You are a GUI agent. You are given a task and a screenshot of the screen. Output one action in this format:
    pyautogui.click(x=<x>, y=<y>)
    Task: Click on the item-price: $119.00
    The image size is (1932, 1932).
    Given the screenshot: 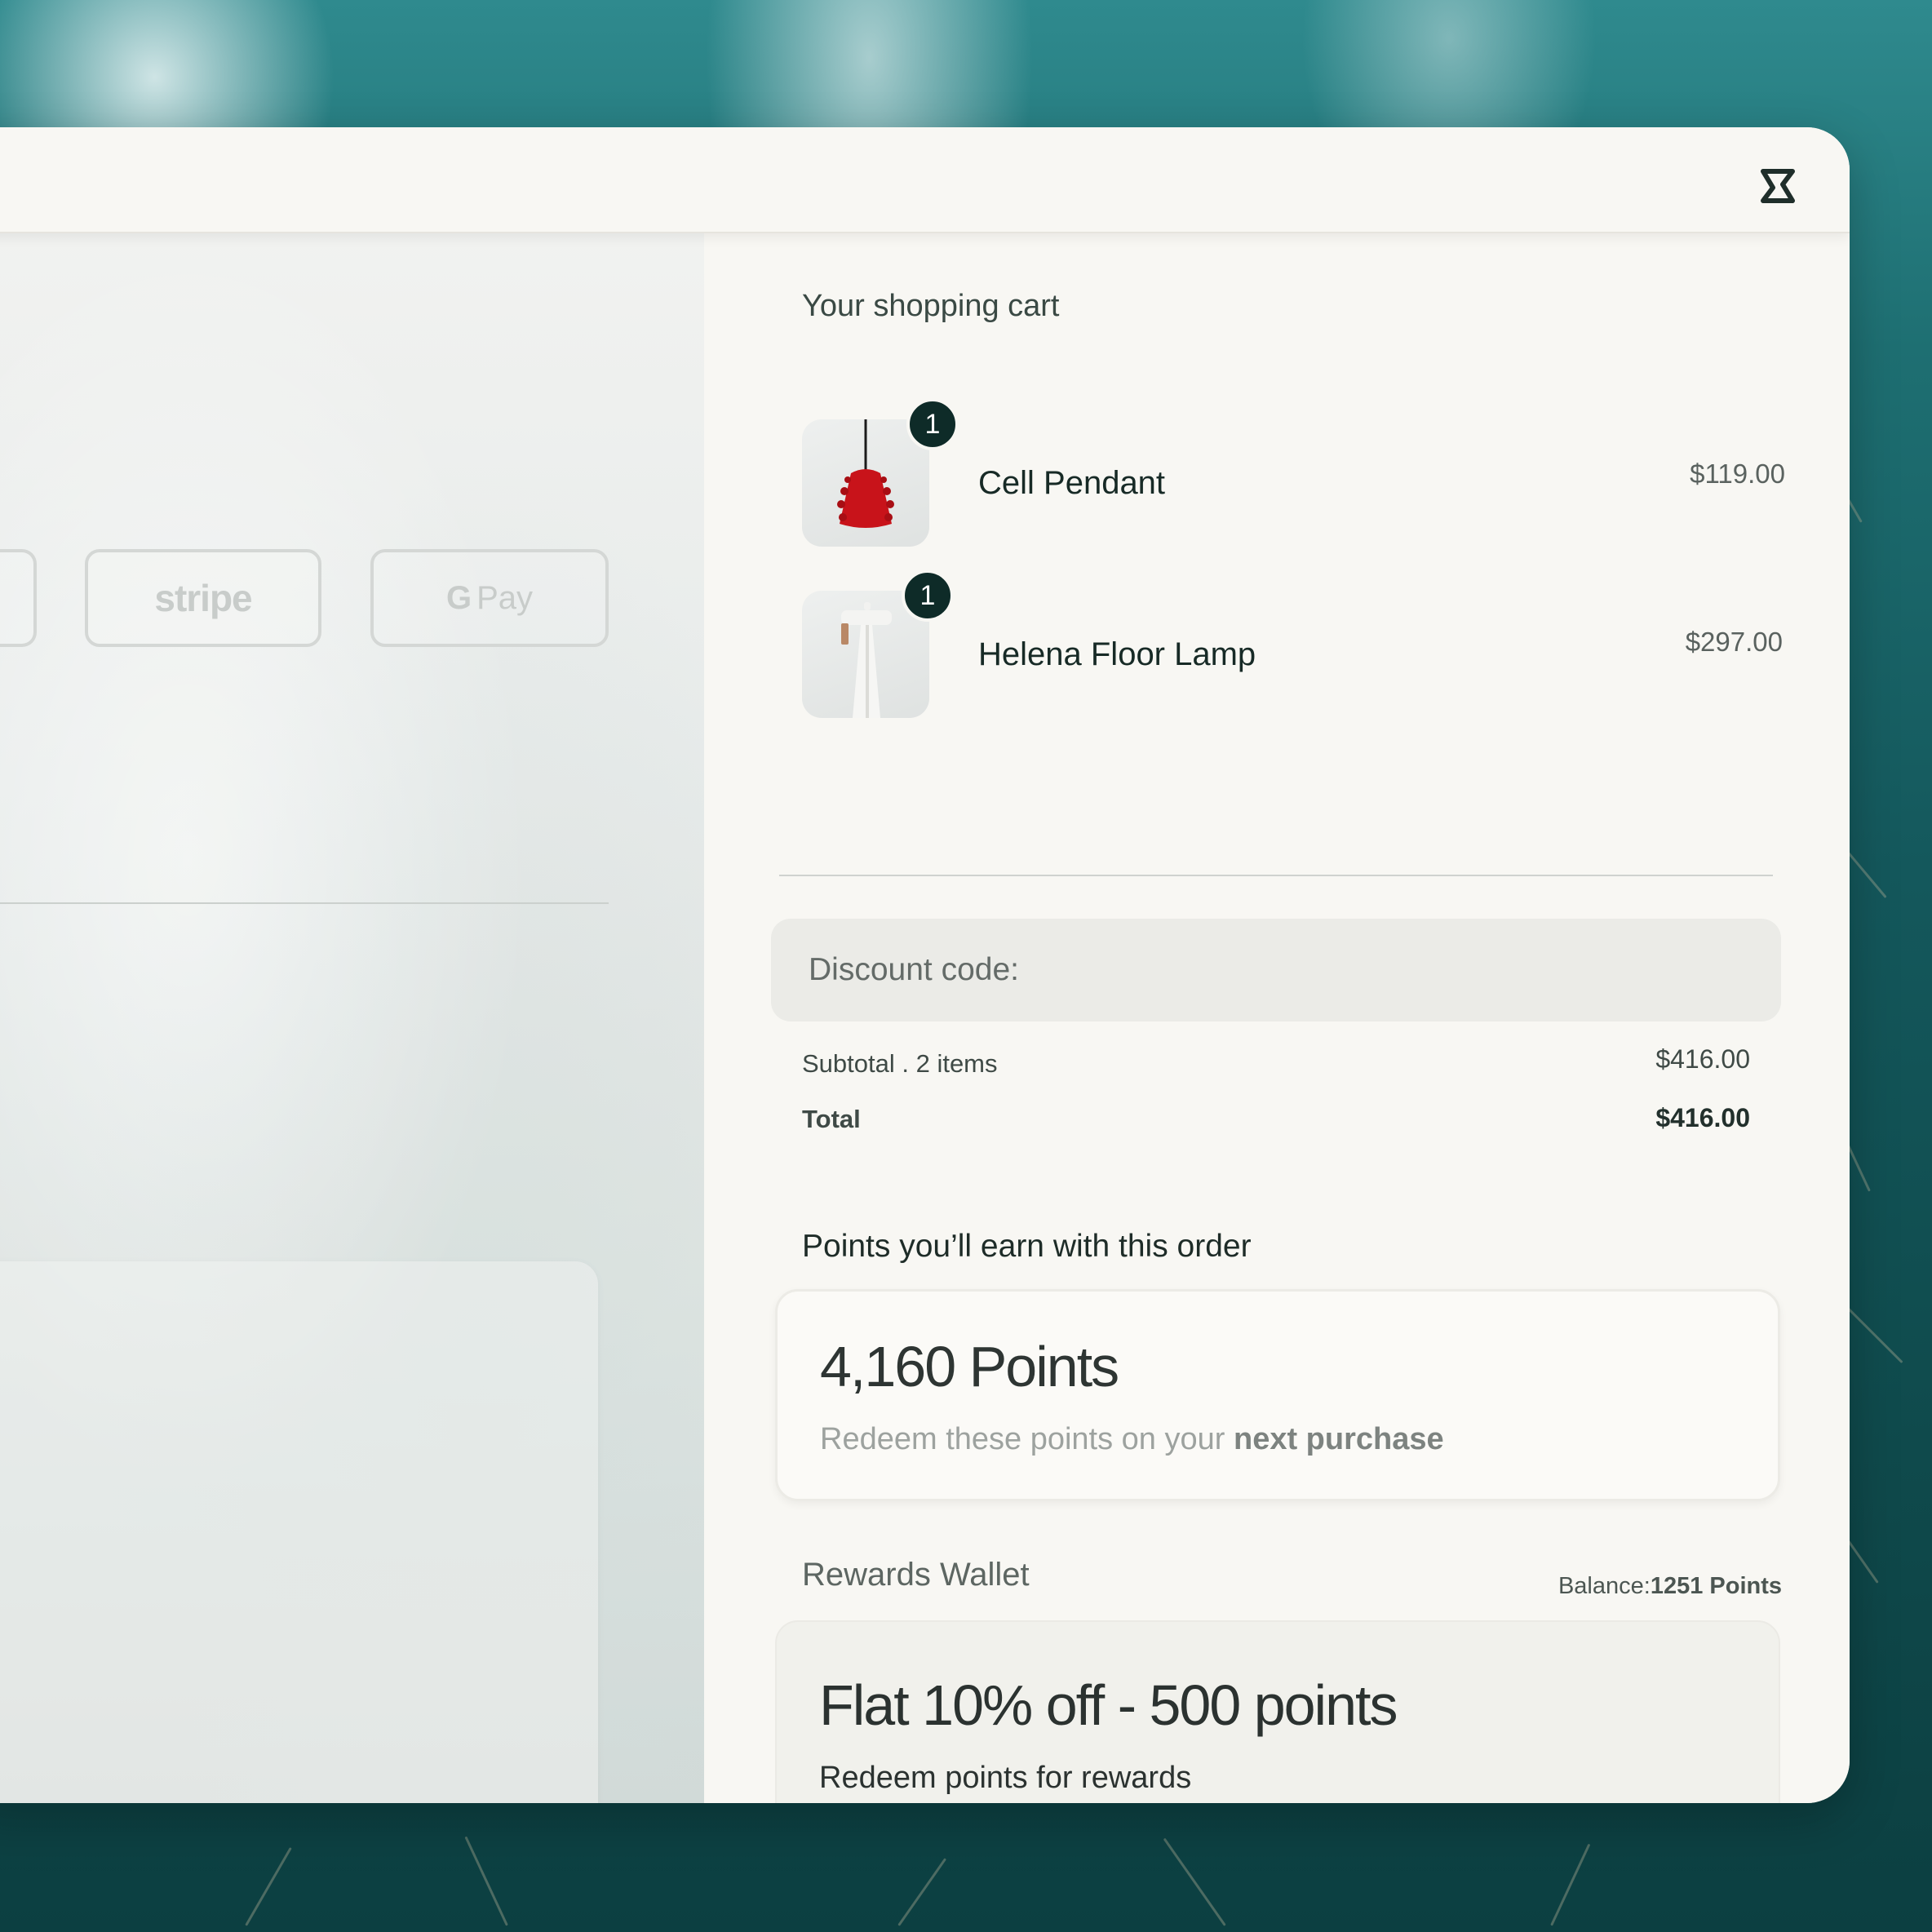 What is the action you would take?
    pyautogui.click(x=1738, y=474)
    